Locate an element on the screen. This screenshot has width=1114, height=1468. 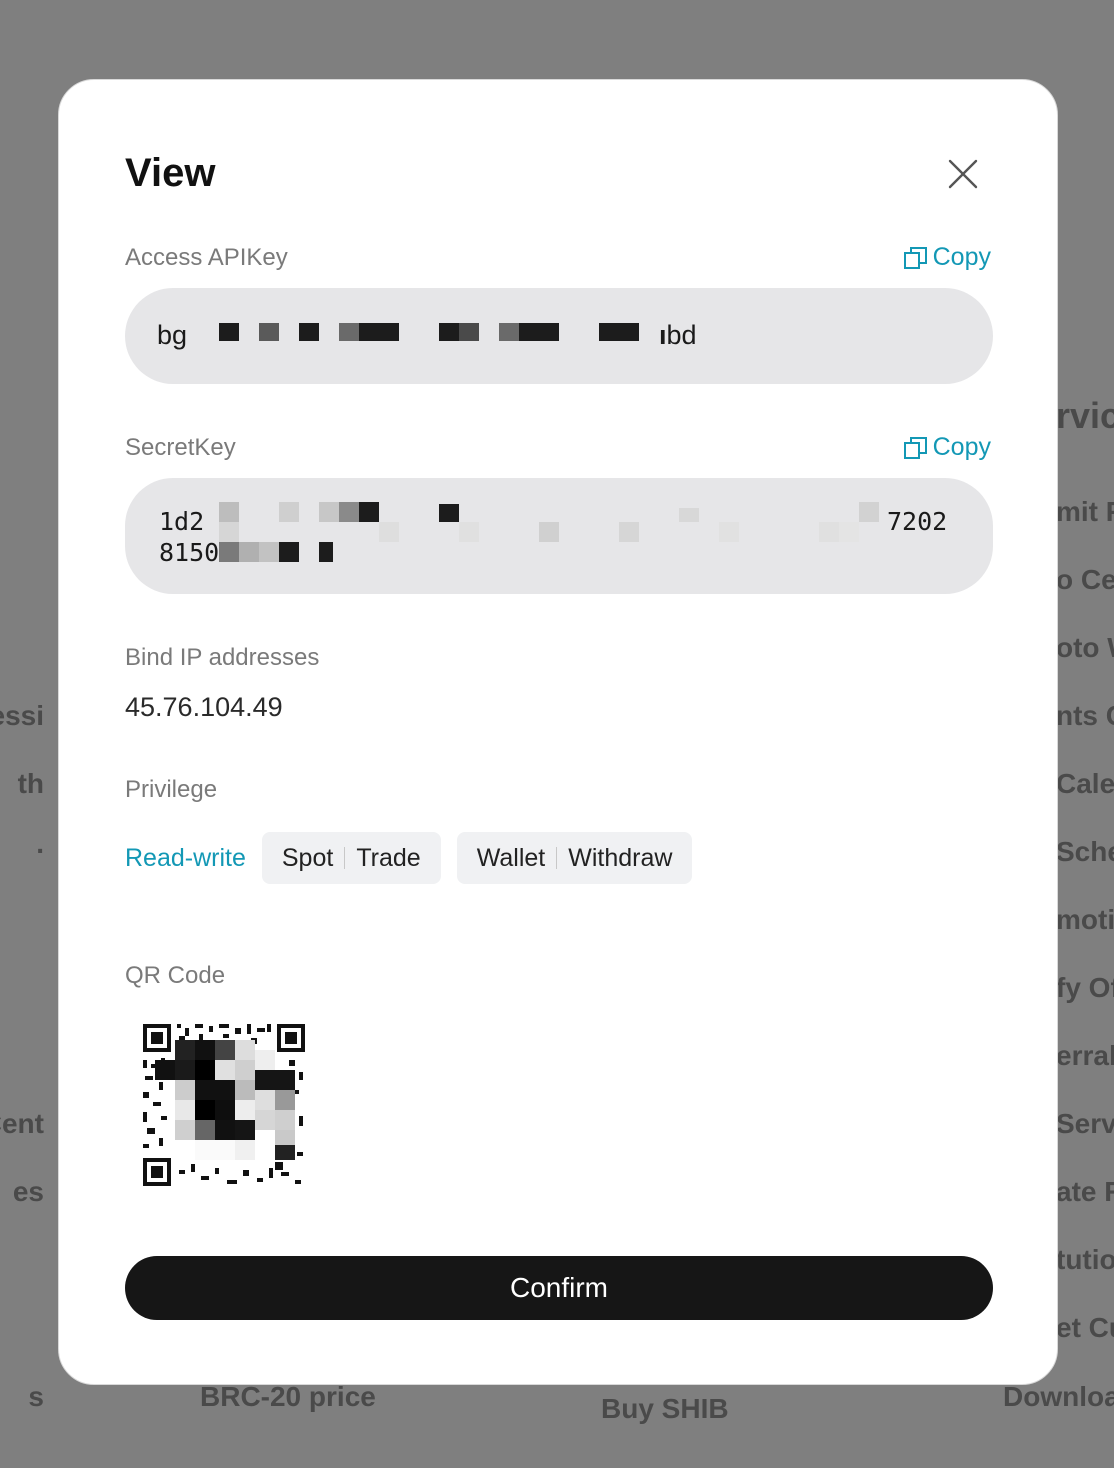
secret-key-label: SecretKey is located at coordinates (180, 447).